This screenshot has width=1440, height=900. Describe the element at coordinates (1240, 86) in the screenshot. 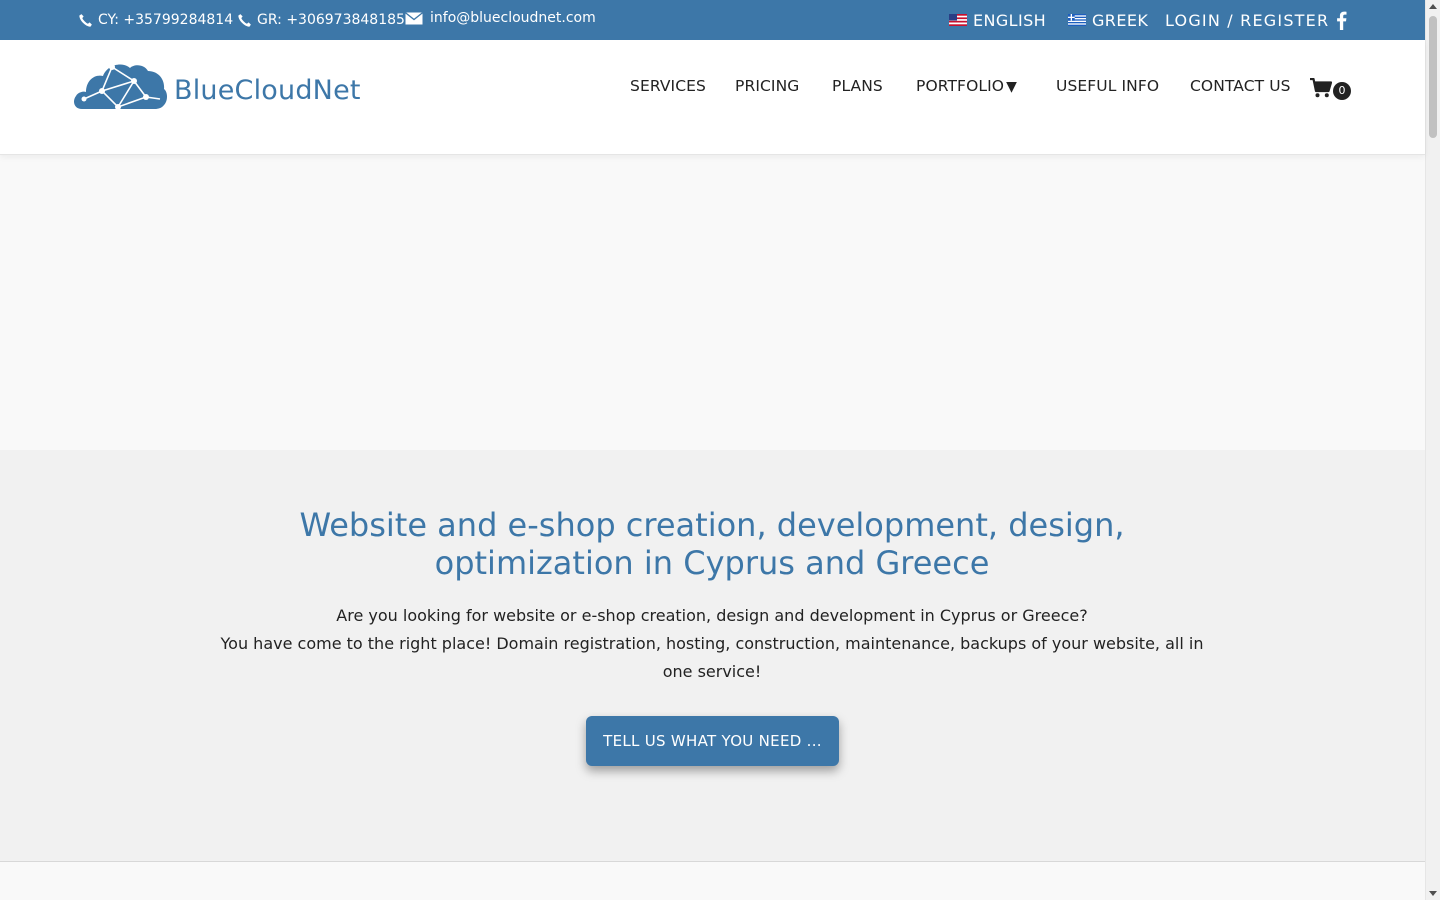

I see `nav-contact-us: CONTACT US` at that location.